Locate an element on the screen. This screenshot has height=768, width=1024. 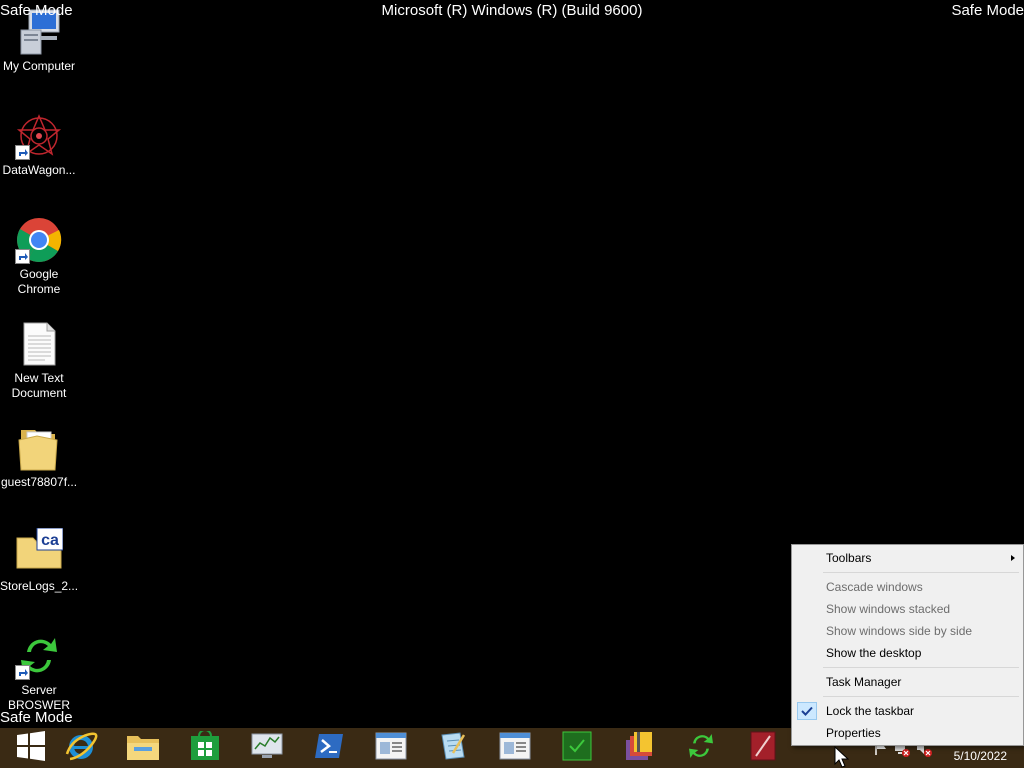
desktop-icon-new-text-document: New Text Document is located at coordinates (39, 360).